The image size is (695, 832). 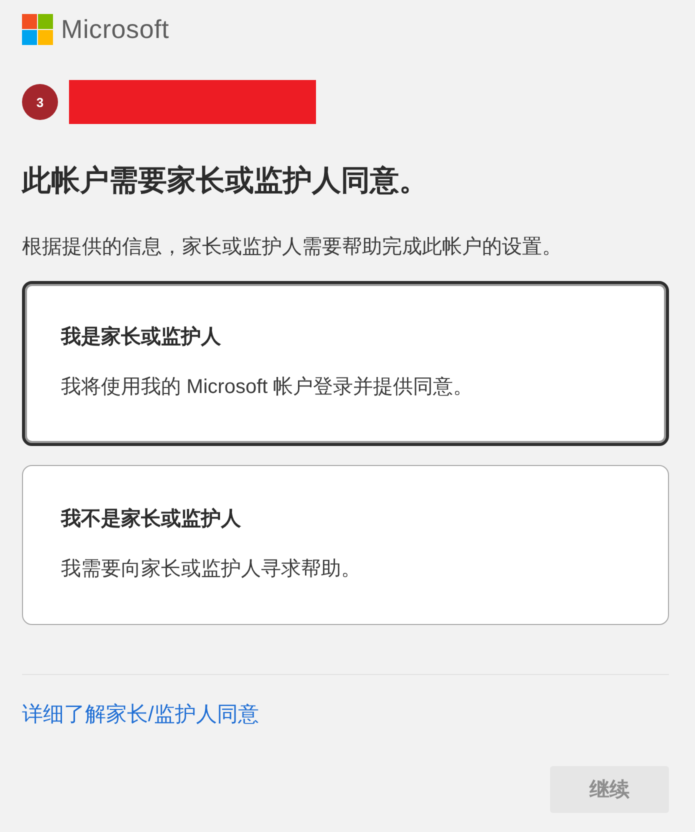 What do you see at coordinates (37, 29) in the screenshot?
I see `four-squares-logo-icon` at bounding box center [37, 29].